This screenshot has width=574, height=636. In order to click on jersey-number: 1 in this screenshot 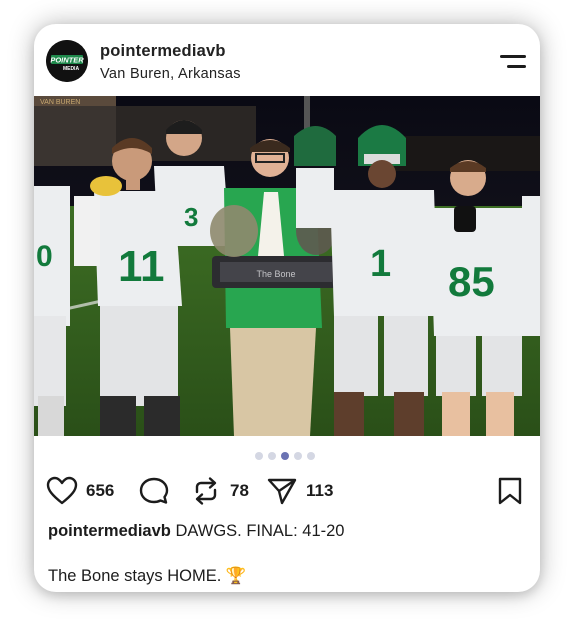, I will do `click(380, 264)`.